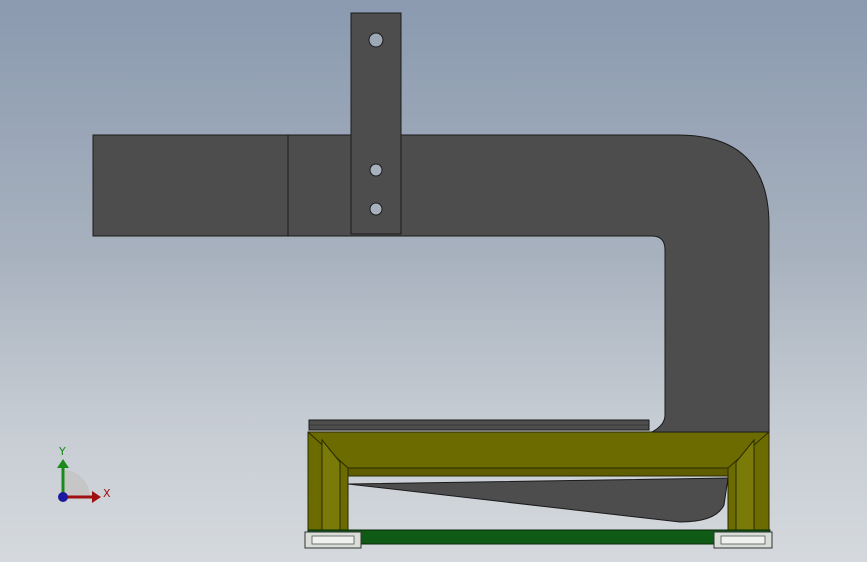  I want to click on foot-right, so click(743, 540).